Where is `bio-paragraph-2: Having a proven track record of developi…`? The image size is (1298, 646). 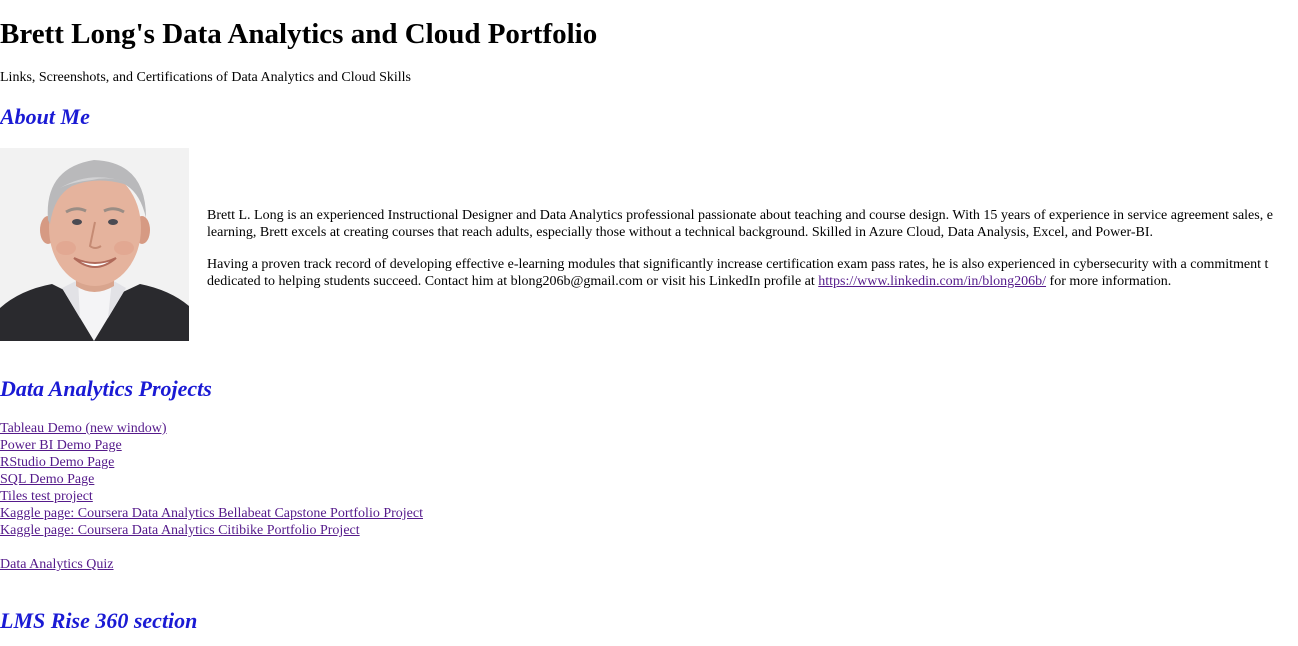 bio-paragraph-2: Having a proven track record of developi… is located at coordinates (752, 273).